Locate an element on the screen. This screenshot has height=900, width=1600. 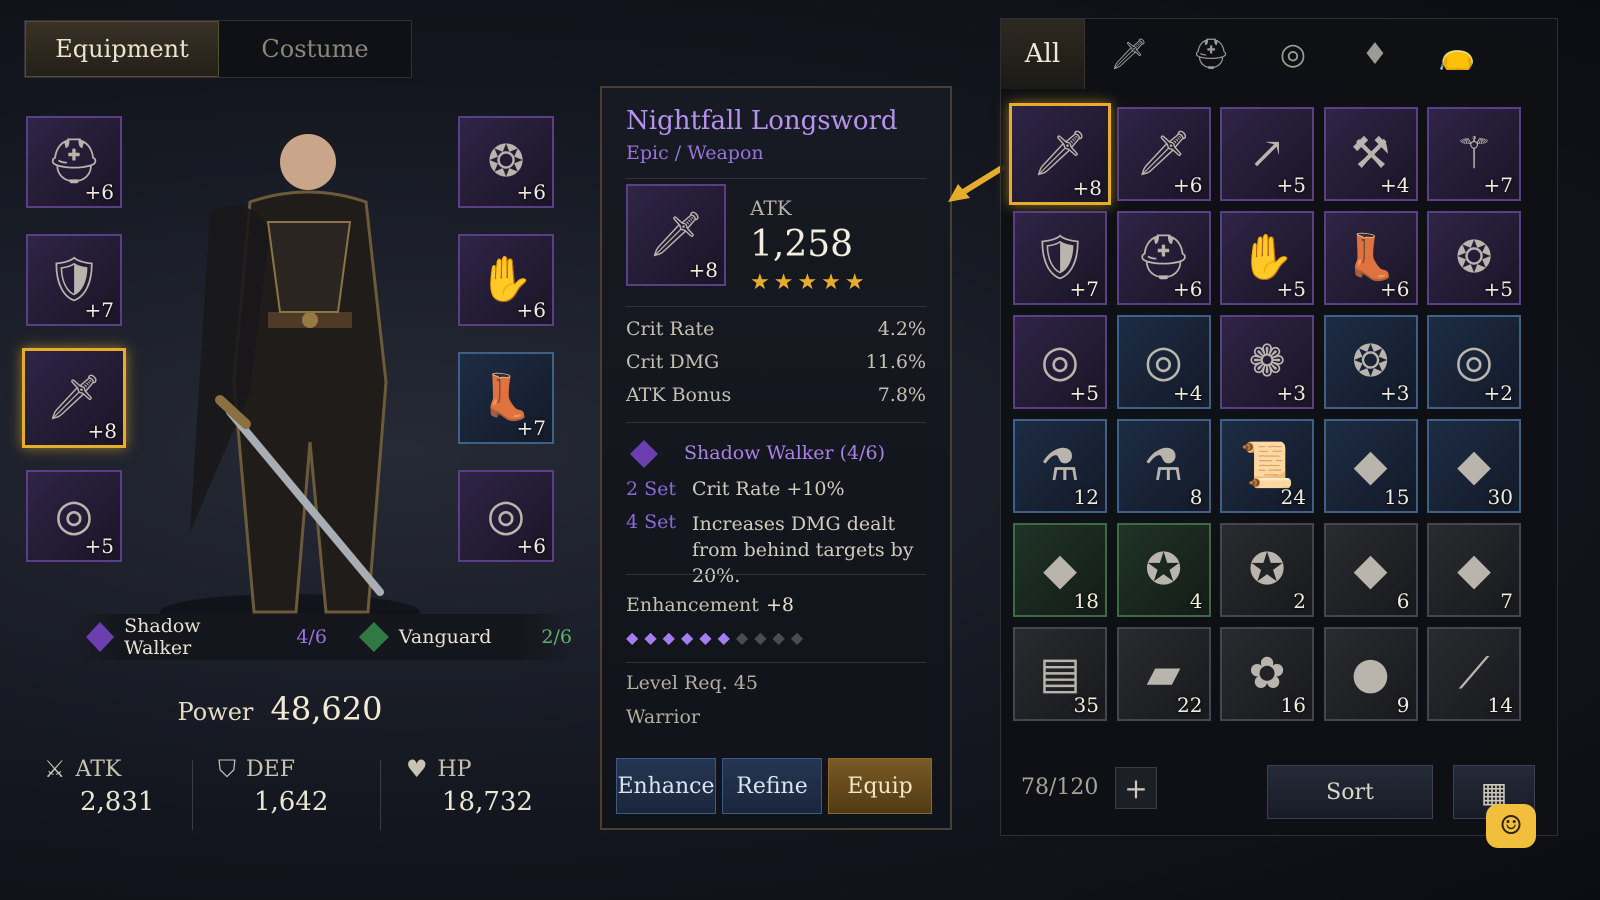
inventory-slot: 🗡 +8 is located at coordinates (1060, 154).